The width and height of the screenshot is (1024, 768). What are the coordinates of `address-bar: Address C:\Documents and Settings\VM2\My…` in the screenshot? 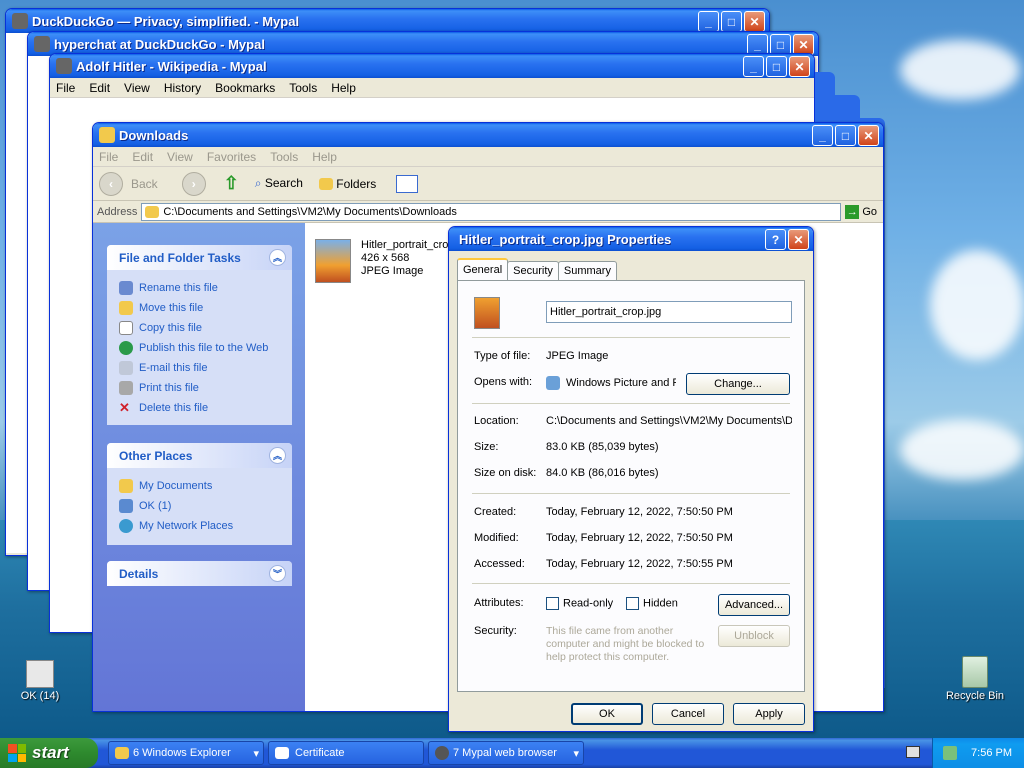 It's located at (488, 212).